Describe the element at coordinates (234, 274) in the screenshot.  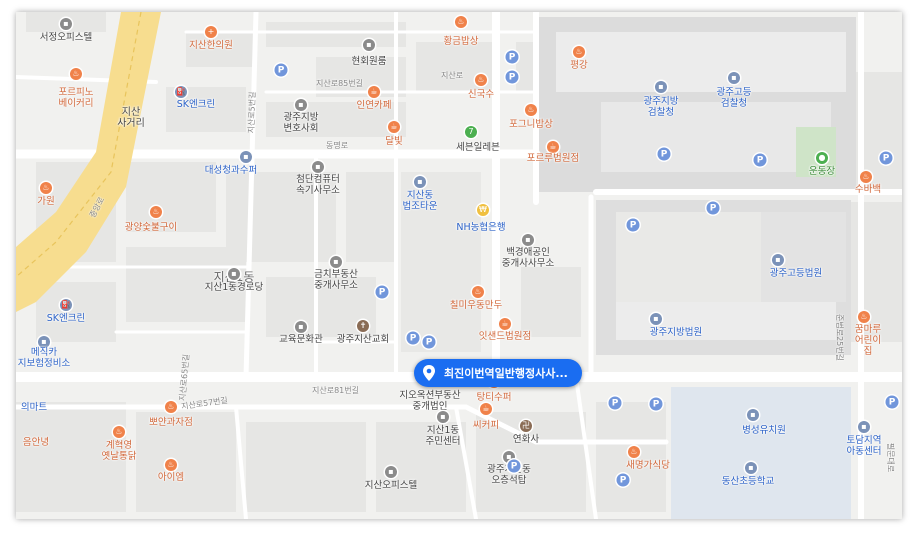
I see `senior-center-icon: ▪` at that location.